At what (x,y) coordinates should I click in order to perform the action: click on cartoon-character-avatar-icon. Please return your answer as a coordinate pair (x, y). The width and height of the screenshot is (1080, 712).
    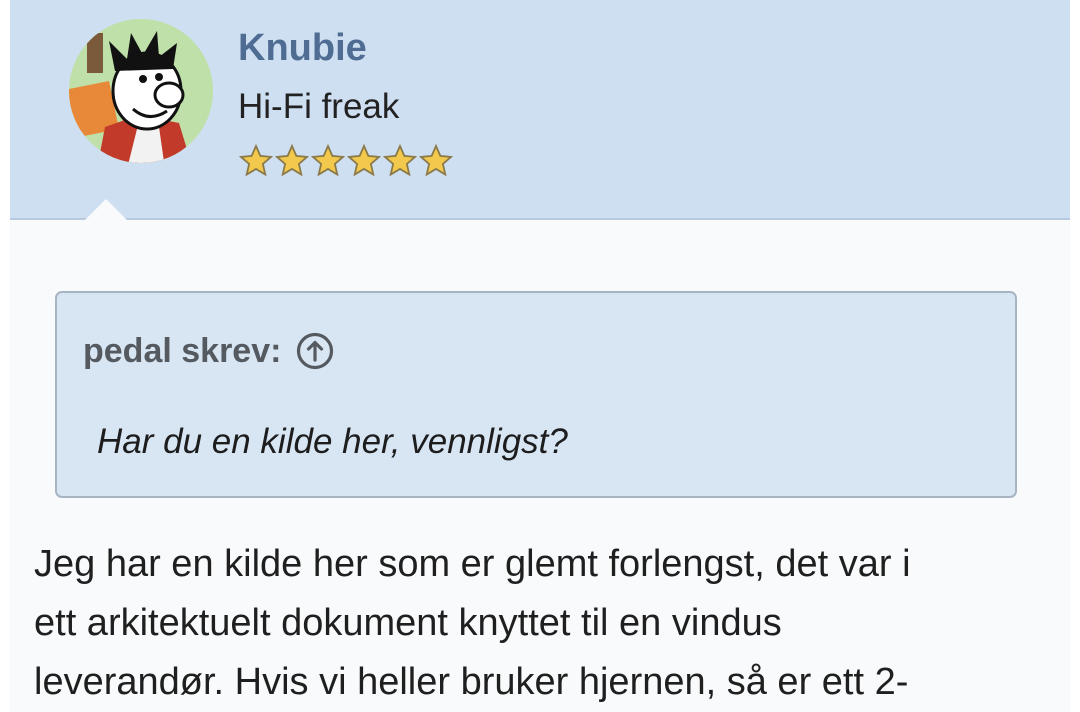
    Looking at the image, I should click on (141, 91).